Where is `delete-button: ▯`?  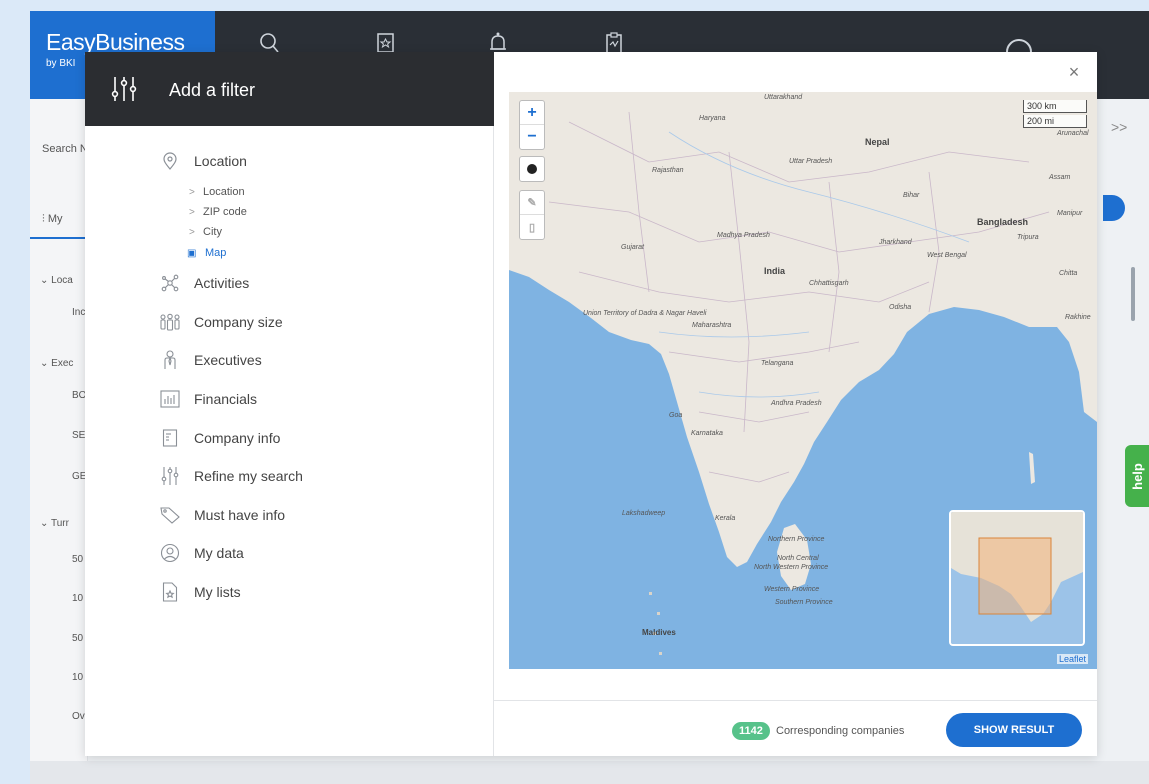 delete-button: ▯ is located at coordinates (532, 227).